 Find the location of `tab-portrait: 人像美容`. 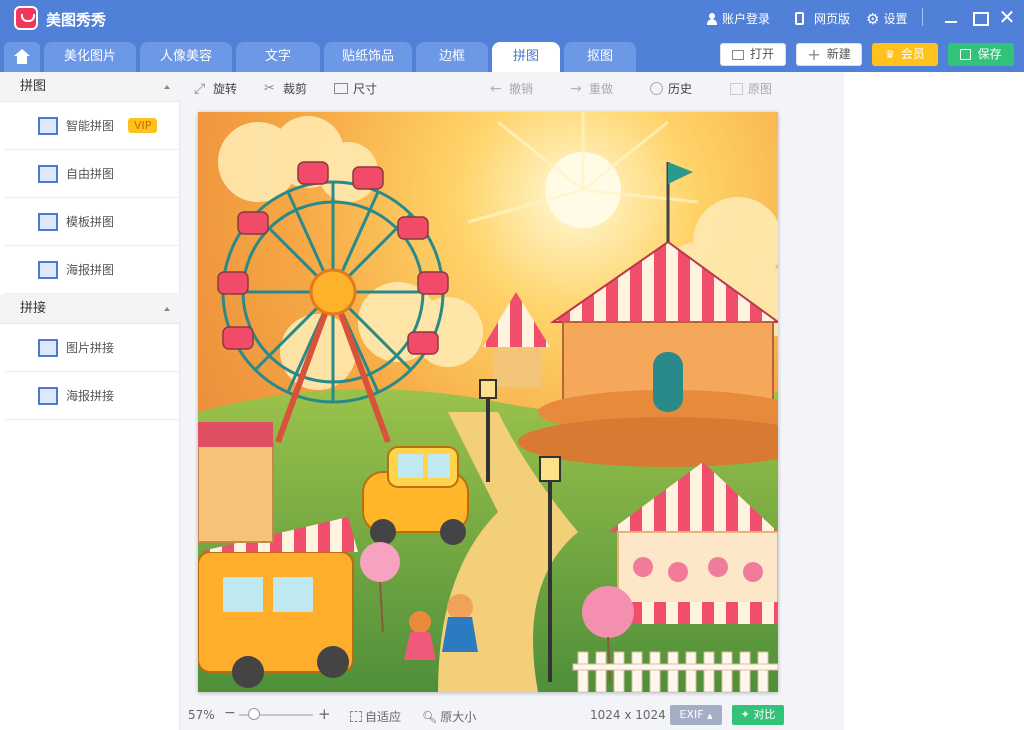

tab-portrait: 人像美容 is located at coordinates (186, 57).